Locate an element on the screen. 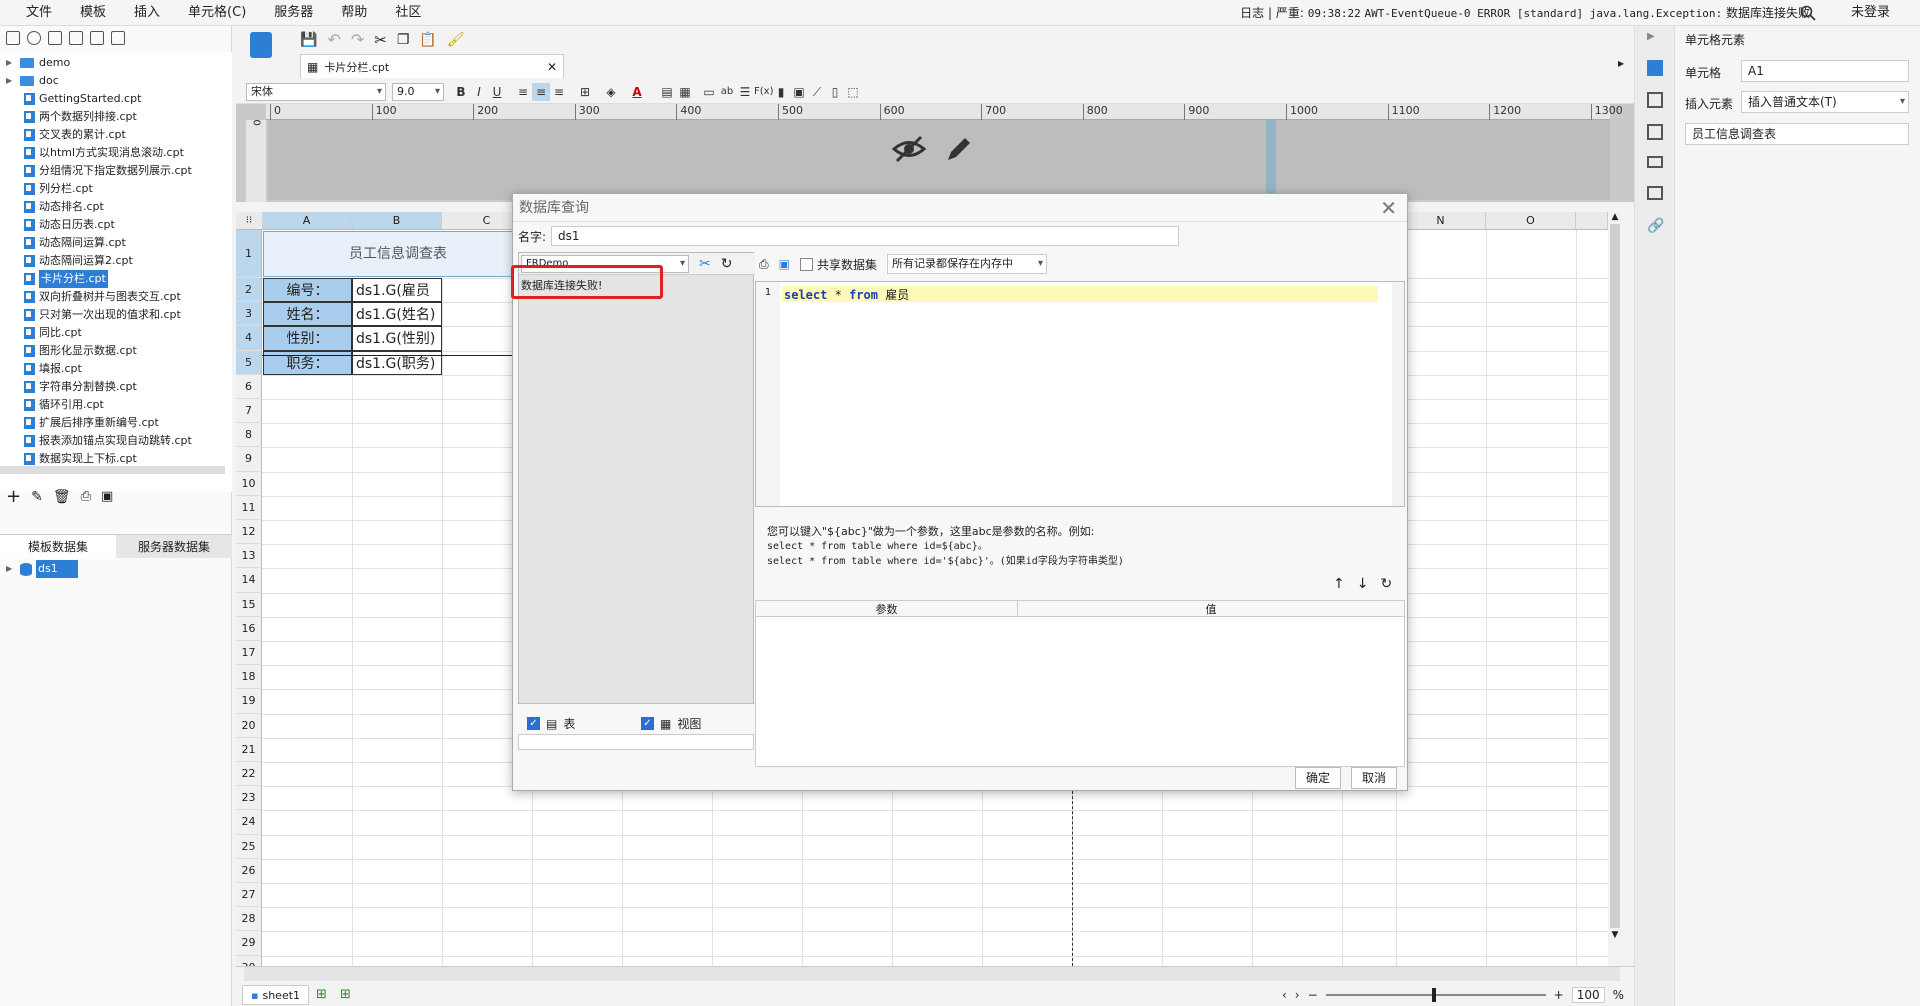  menu-community: 社区 is located at coordinates (408, 13).